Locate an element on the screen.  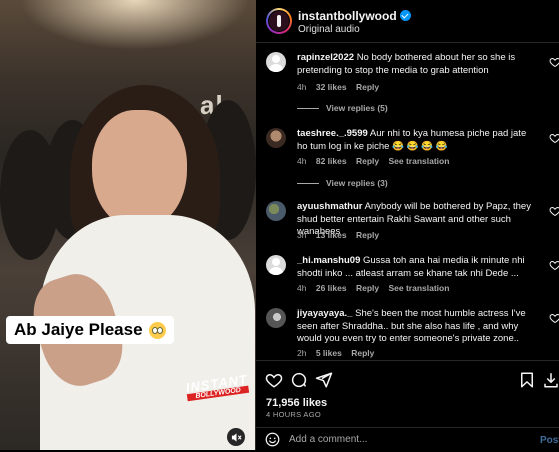
view-replies-button: View replies (5) is located at coordinates (342, 108).